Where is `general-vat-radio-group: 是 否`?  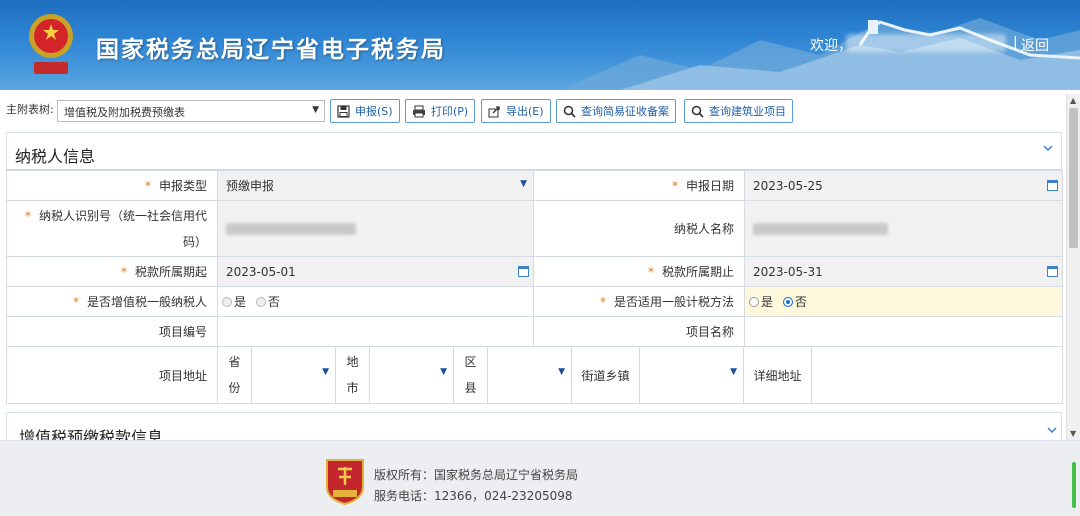 general-vat-radio-group: 是 否 is located at coordinates (375, 301).